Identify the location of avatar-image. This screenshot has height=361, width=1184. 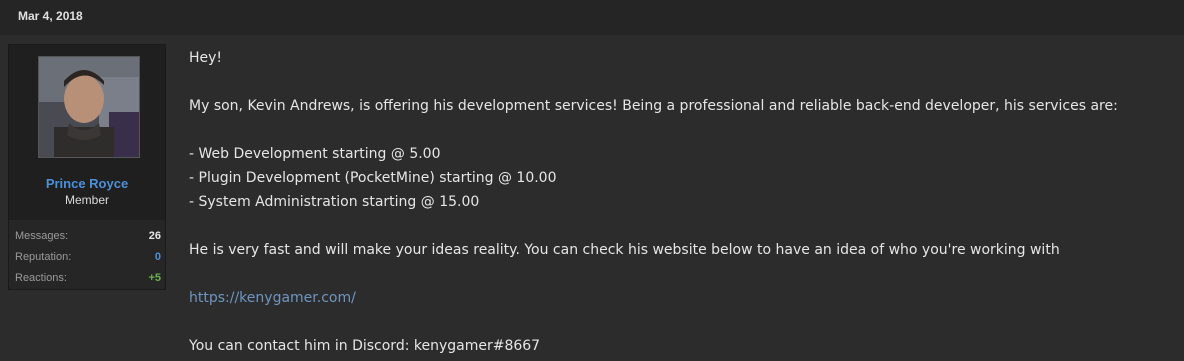
(89, 107).